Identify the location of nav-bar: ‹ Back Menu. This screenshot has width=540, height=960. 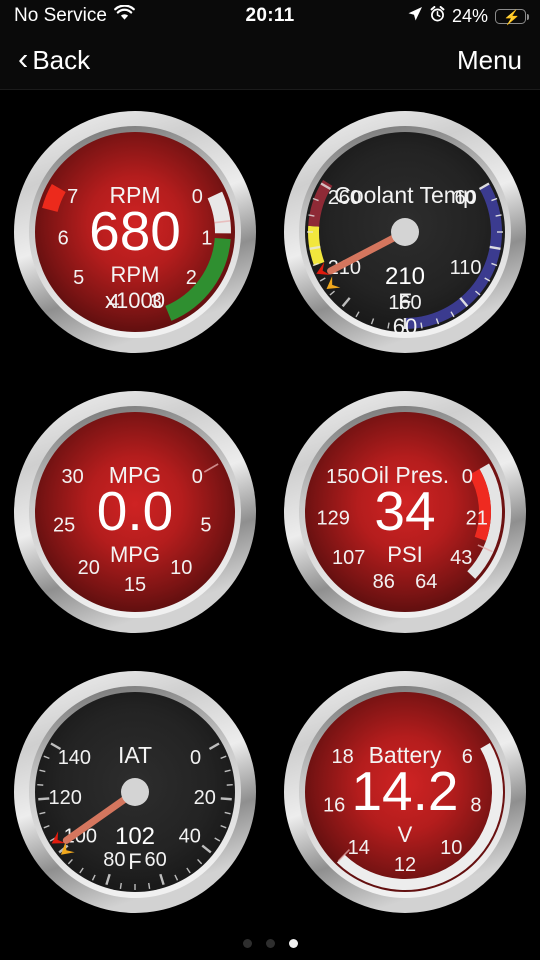
(270, 61).